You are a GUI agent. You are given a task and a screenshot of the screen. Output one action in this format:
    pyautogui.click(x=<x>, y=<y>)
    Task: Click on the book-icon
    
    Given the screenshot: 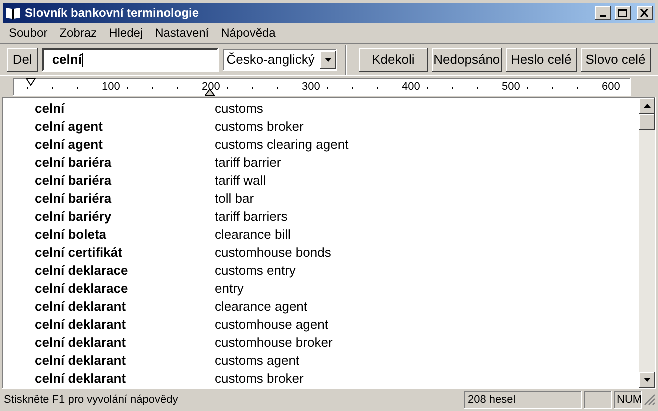 What is the action you would take?
    pyautogui.click(x=13, y=13)
    